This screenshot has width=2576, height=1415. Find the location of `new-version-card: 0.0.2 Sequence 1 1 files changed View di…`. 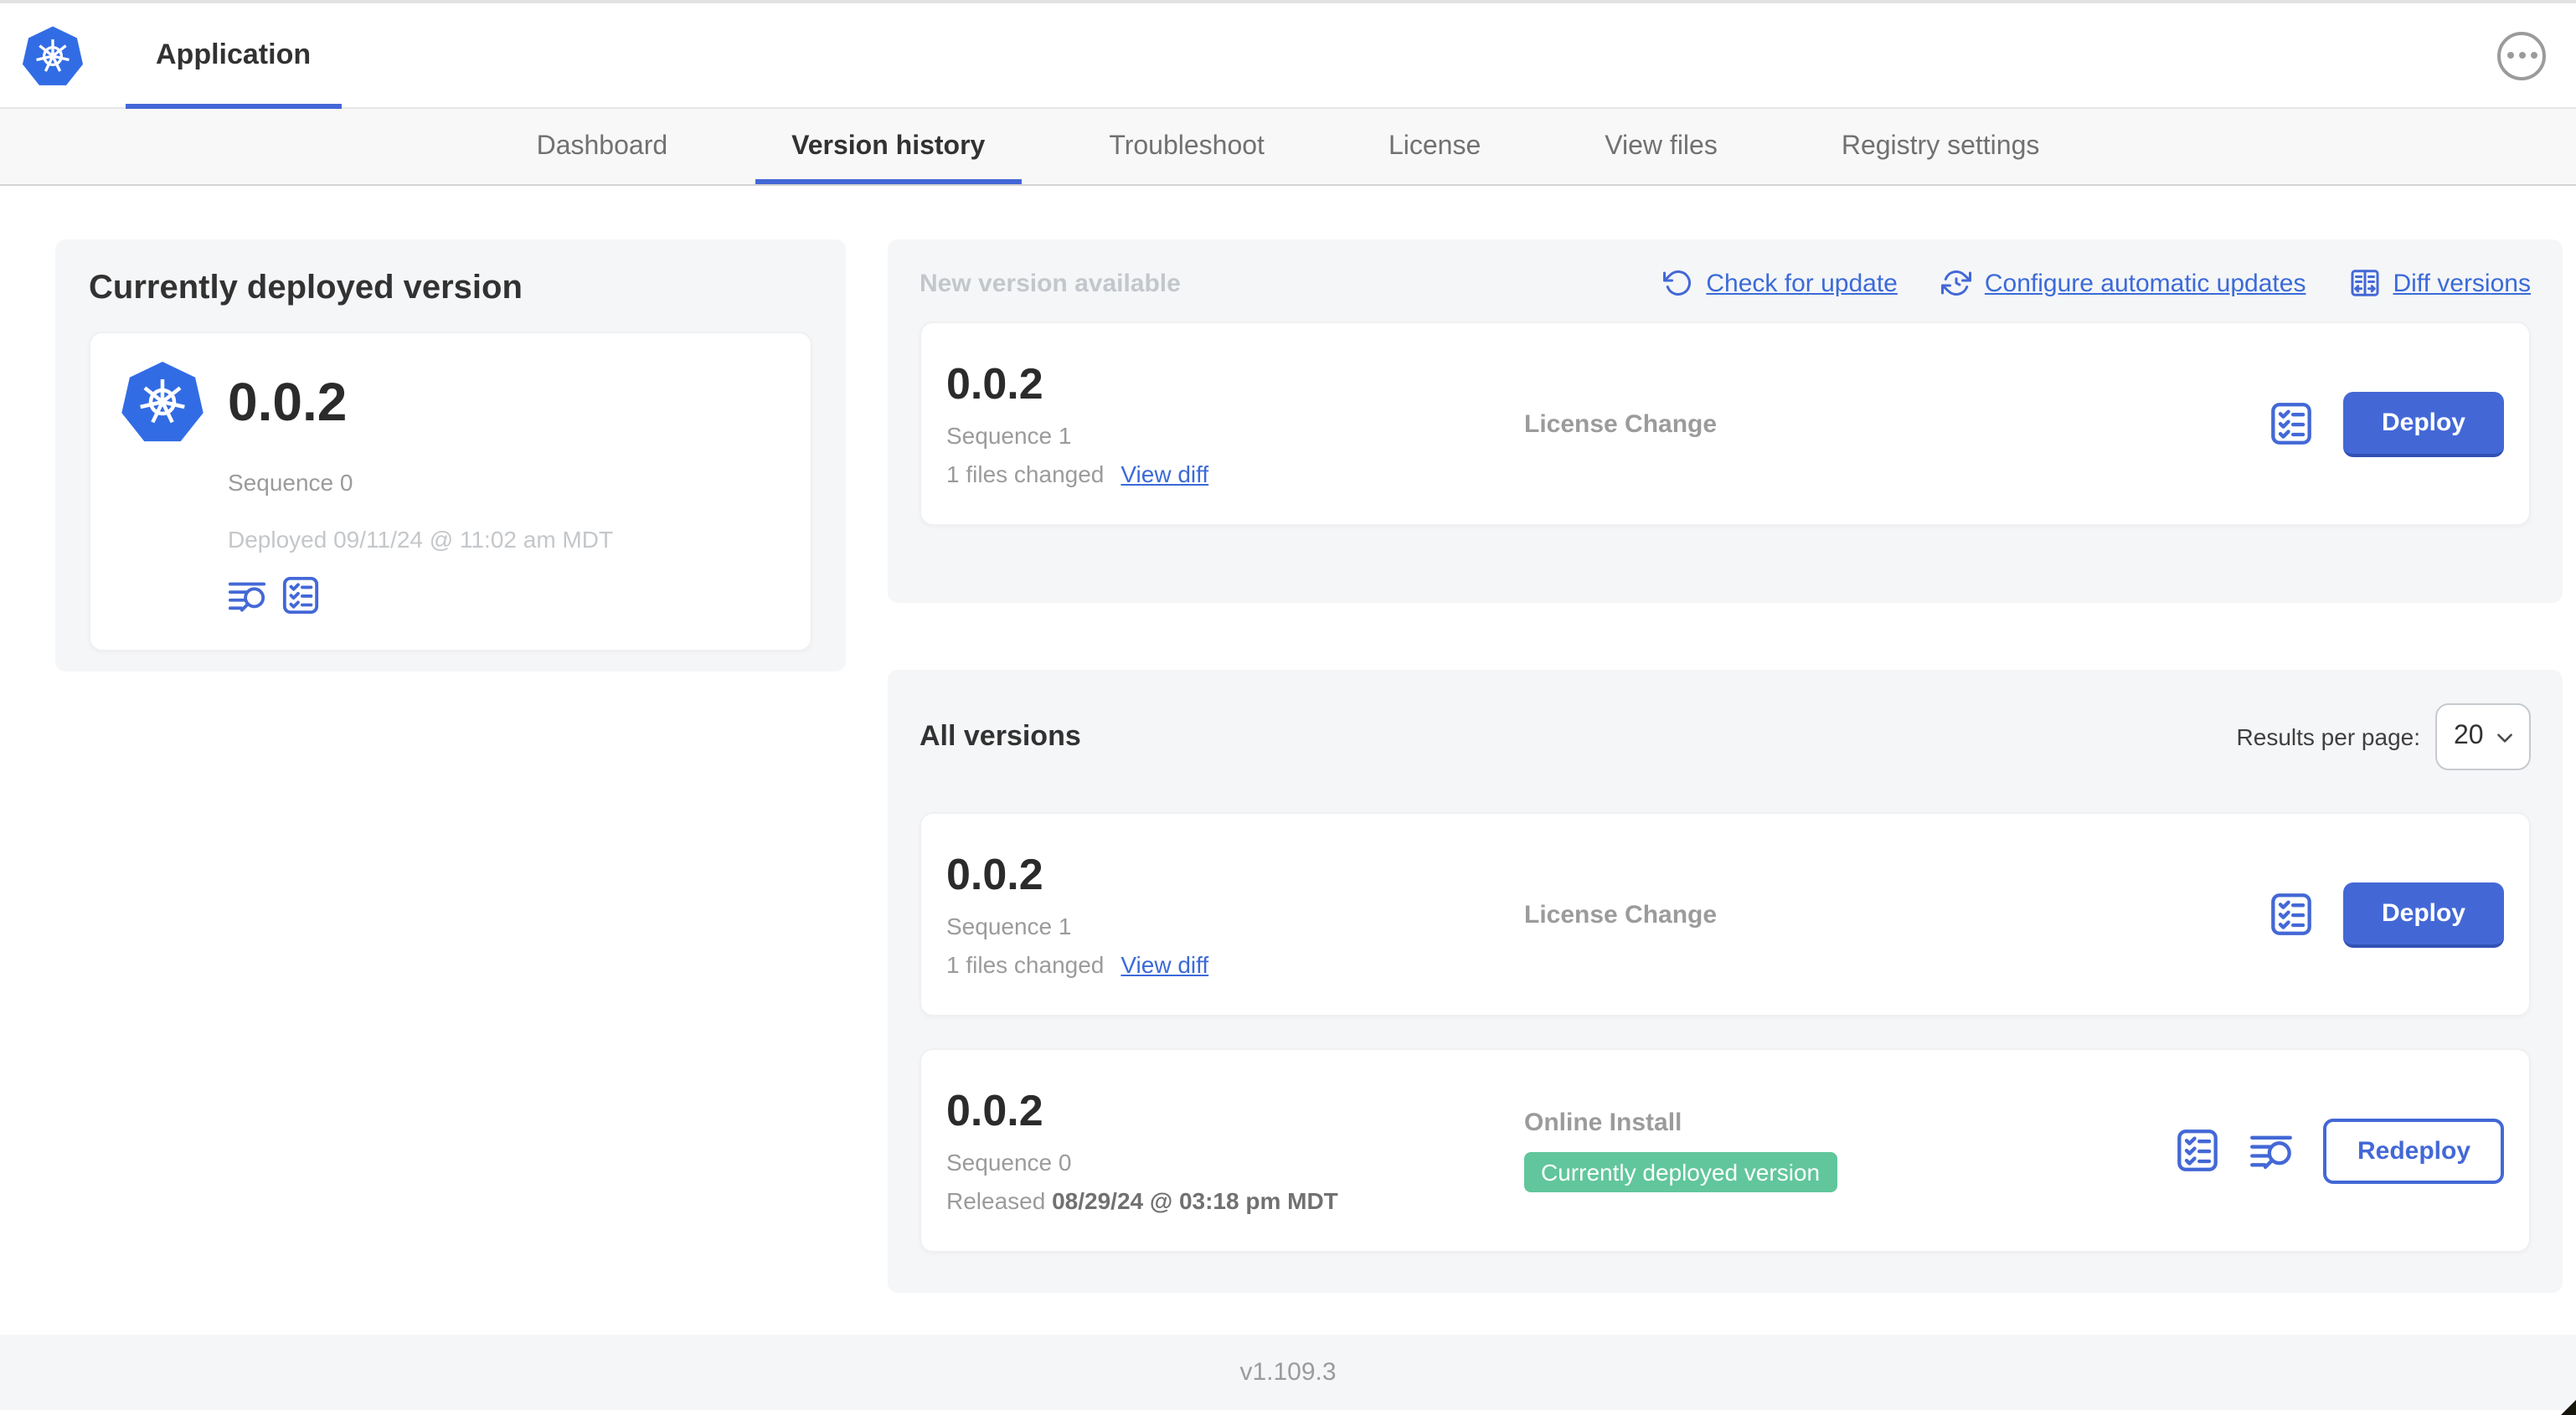

new-version-card: 0.0.2 Sequence 1 1 files changed View di… is located at coordinates (1725, 424).